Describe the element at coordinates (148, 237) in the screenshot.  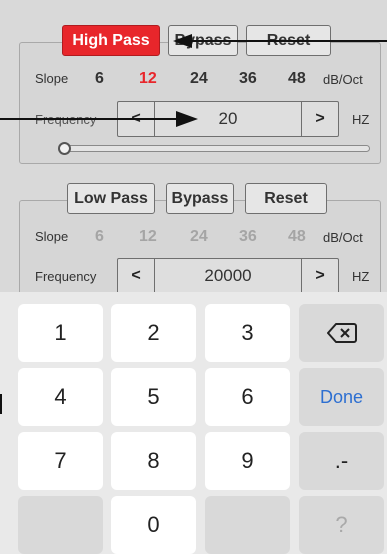
I see `low-pass-slope-12: 12` at that location.